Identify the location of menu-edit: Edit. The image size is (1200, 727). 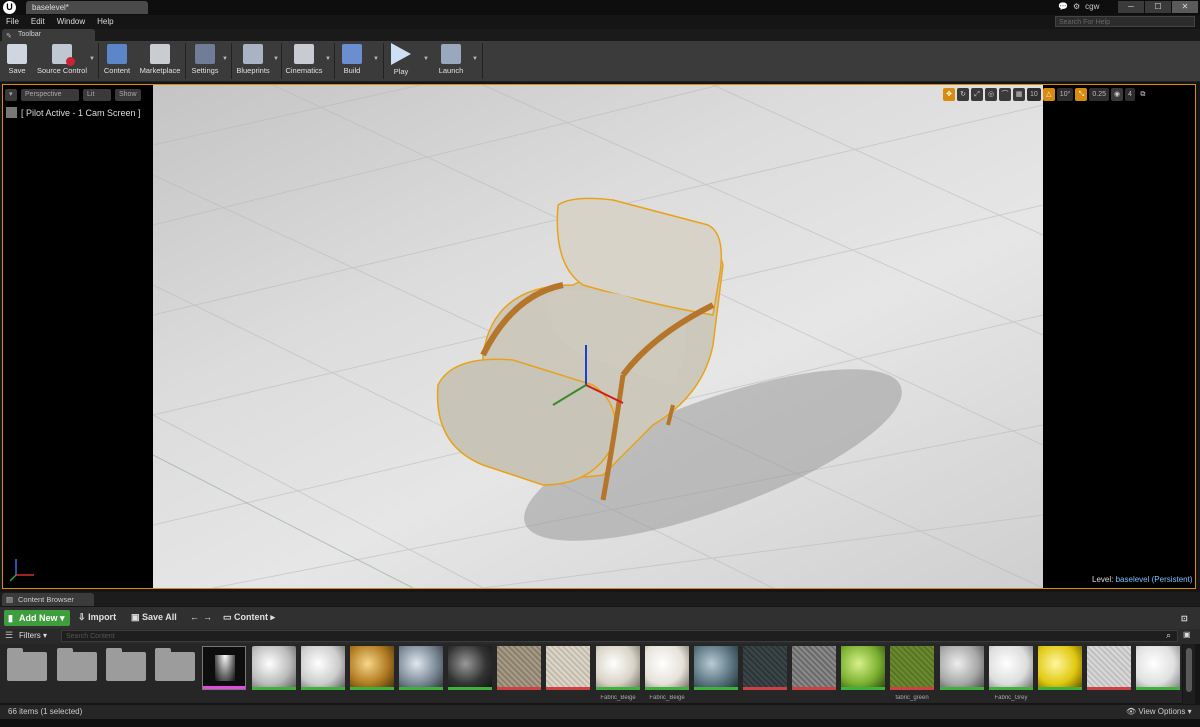
(38, 22).